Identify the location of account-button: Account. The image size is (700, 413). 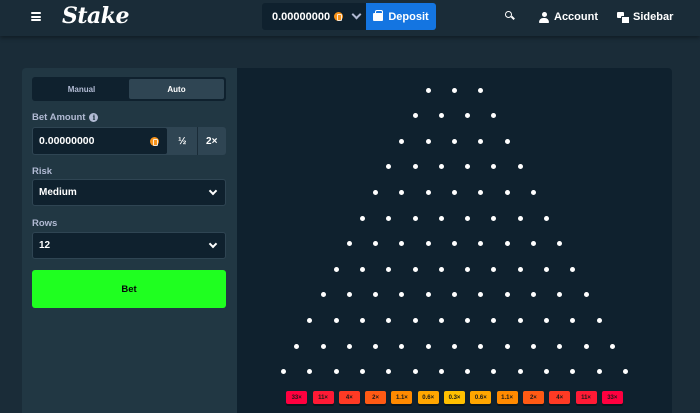
(568, 17).